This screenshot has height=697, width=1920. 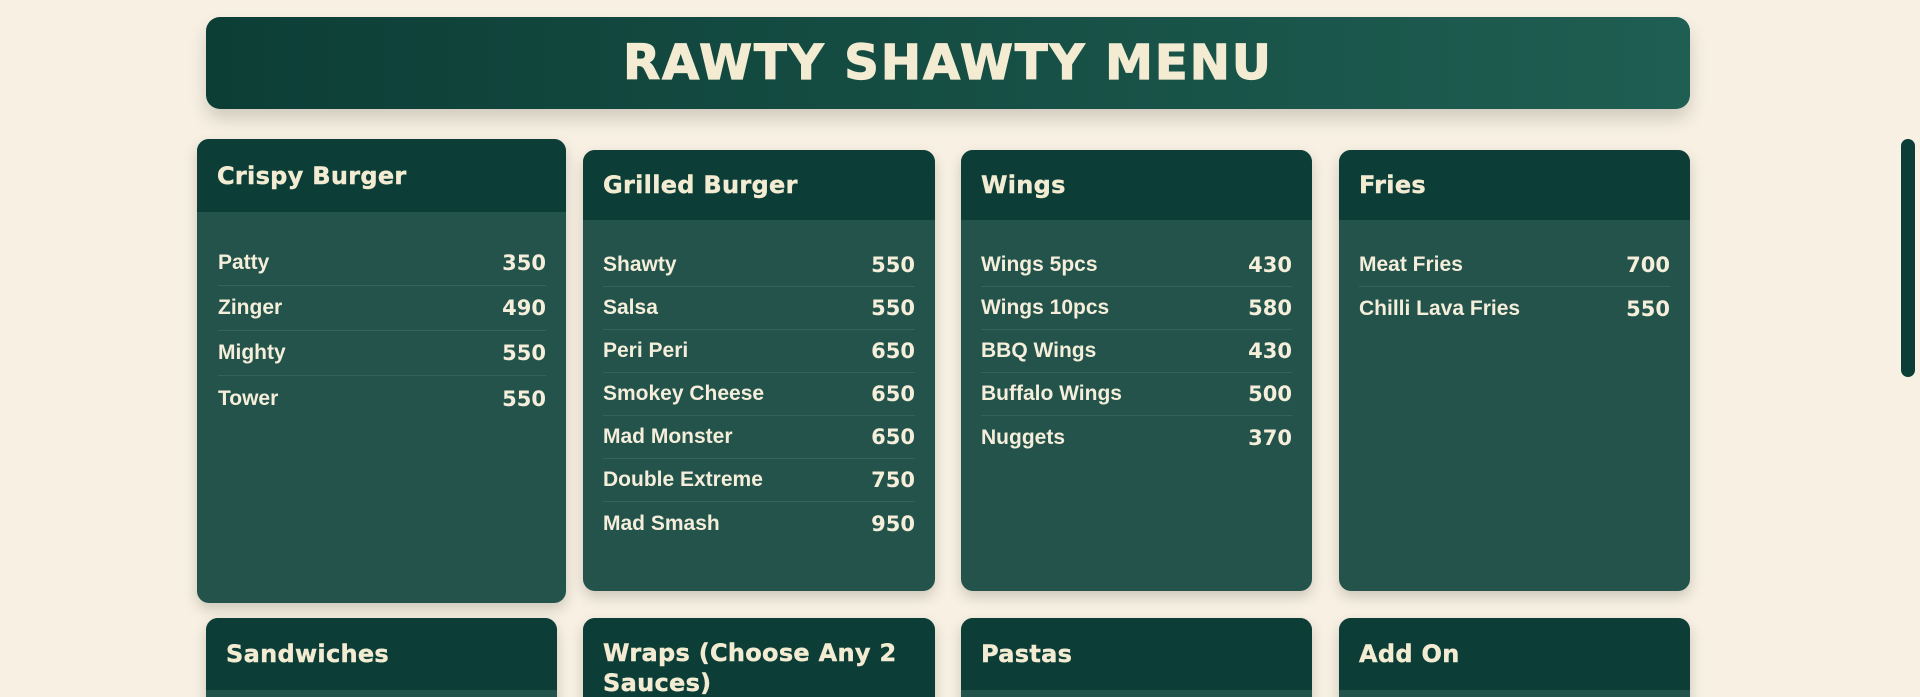 What do you see at coordinates (312, 175) in the screenshot?
I see `category-title: Crispy Burger` at bounding box center [312, 175].